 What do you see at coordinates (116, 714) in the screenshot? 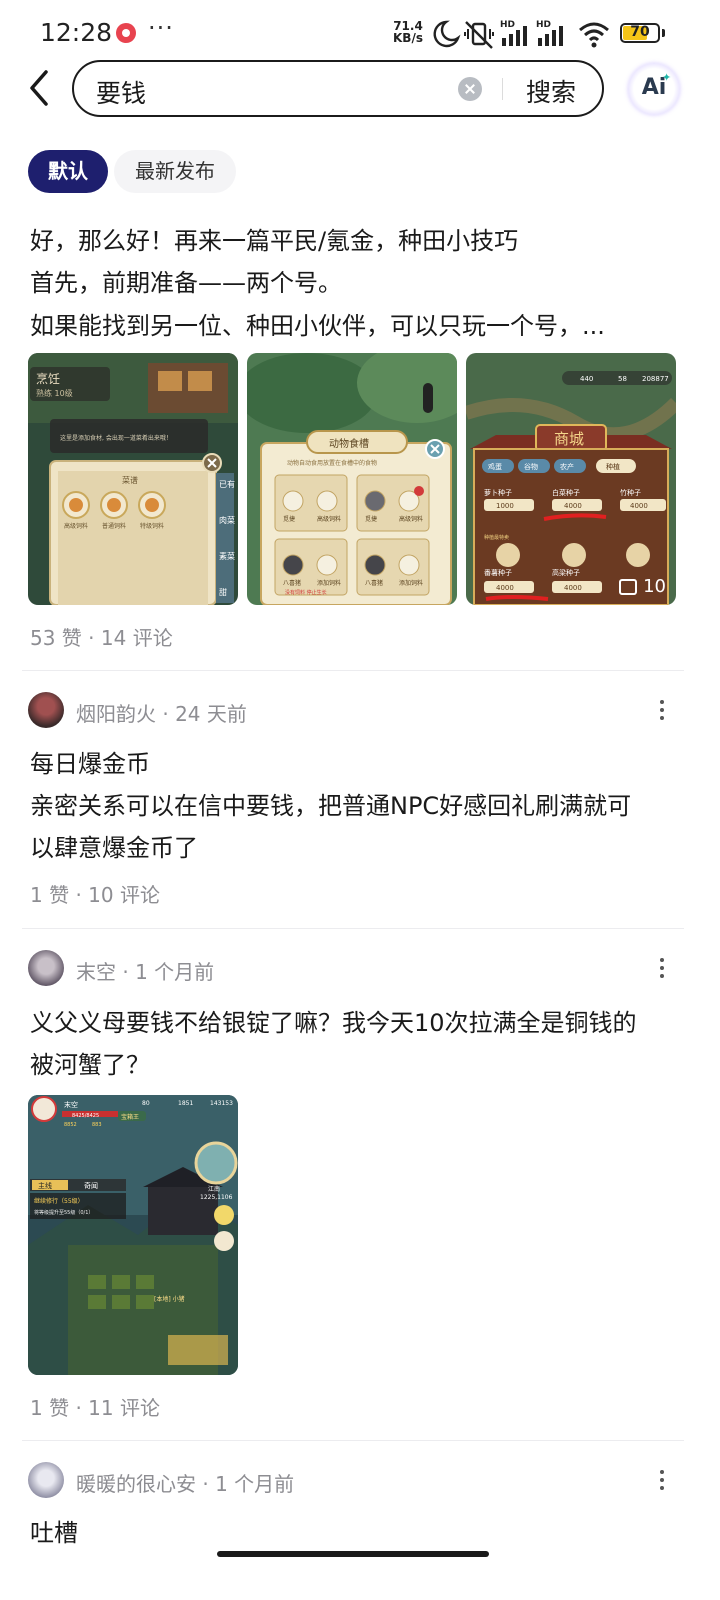
I see `author-name: 烟阳韵火` at bounding box center [116, 714].